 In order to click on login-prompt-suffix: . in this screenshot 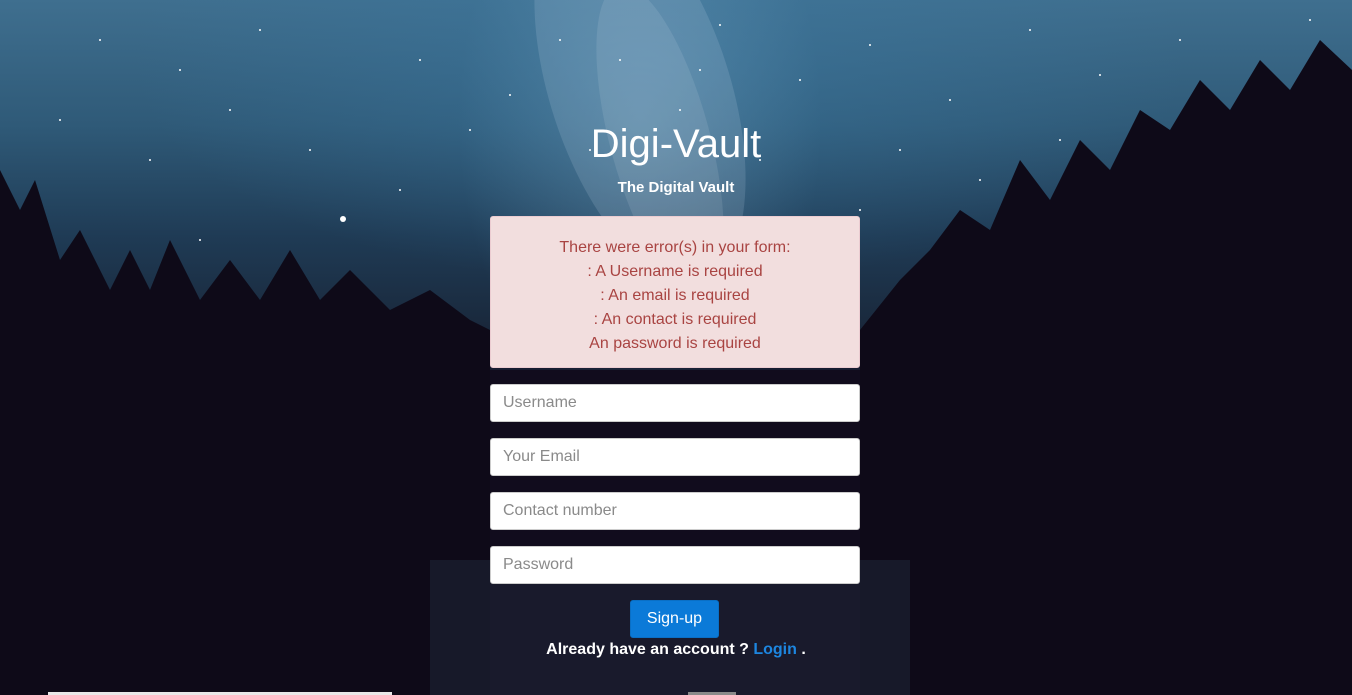, I will do `click(803, 649)`.